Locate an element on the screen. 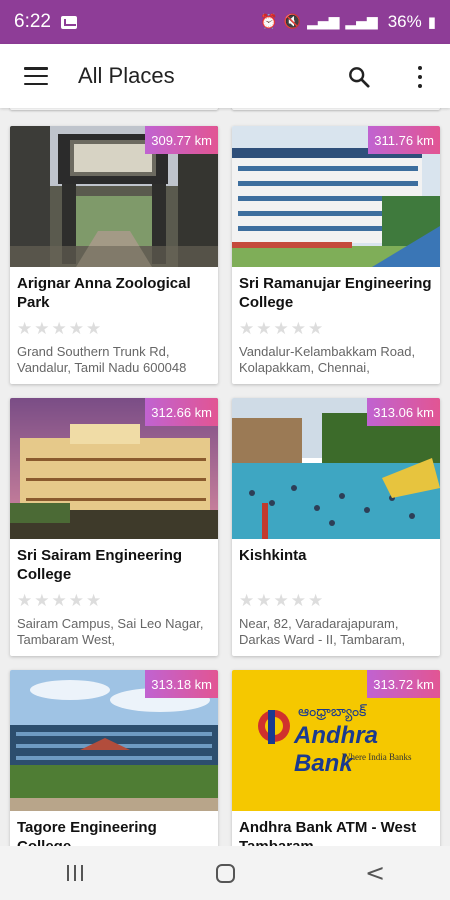 This screenshot has height=900, width=450. message-notification-icon is located at coordinates (68, 22).